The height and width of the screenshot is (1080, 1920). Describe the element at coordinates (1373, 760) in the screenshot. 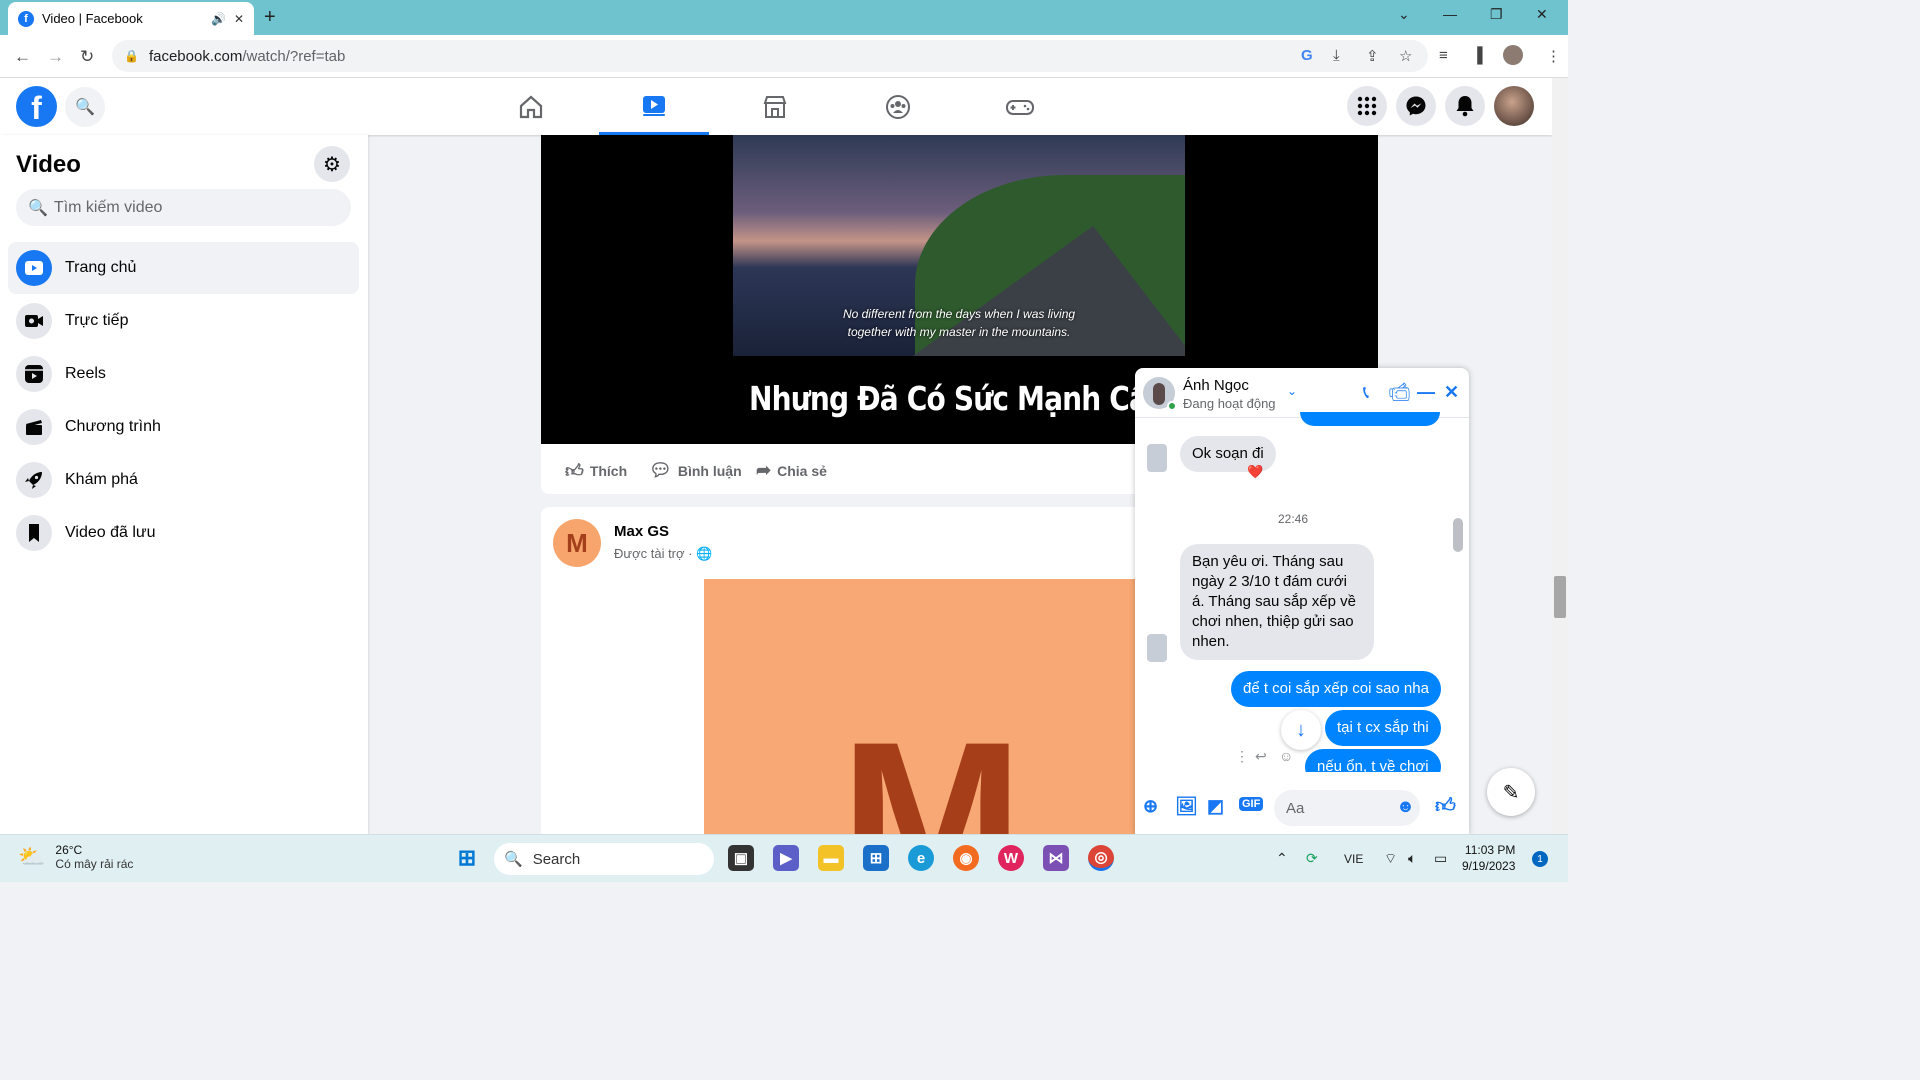

I see `message-sent: nếu ổn, t về chơi` at that location.